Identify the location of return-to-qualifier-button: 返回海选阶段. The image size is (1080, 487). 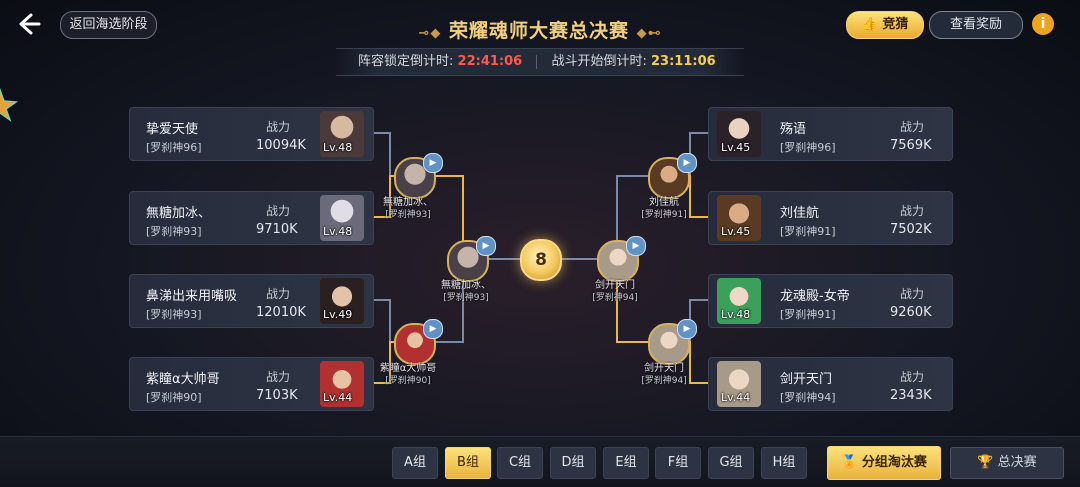
(108, 25).